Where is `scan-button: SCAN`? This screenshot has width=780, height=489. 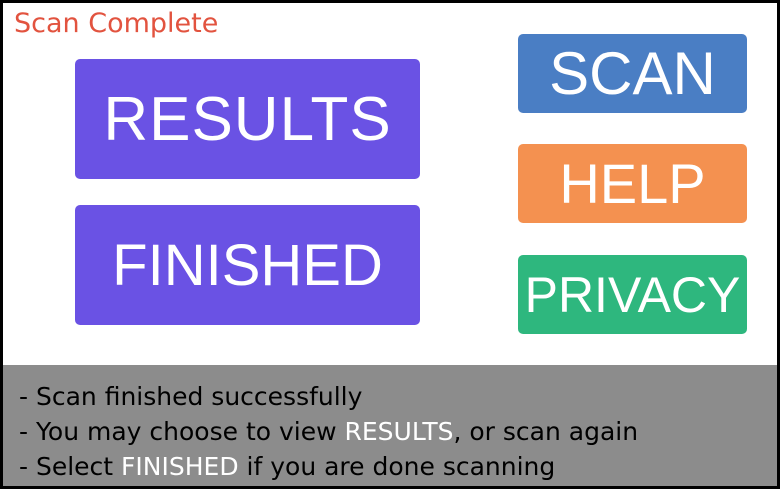 scan-button: SCAN is located at coordinates (632, 73).